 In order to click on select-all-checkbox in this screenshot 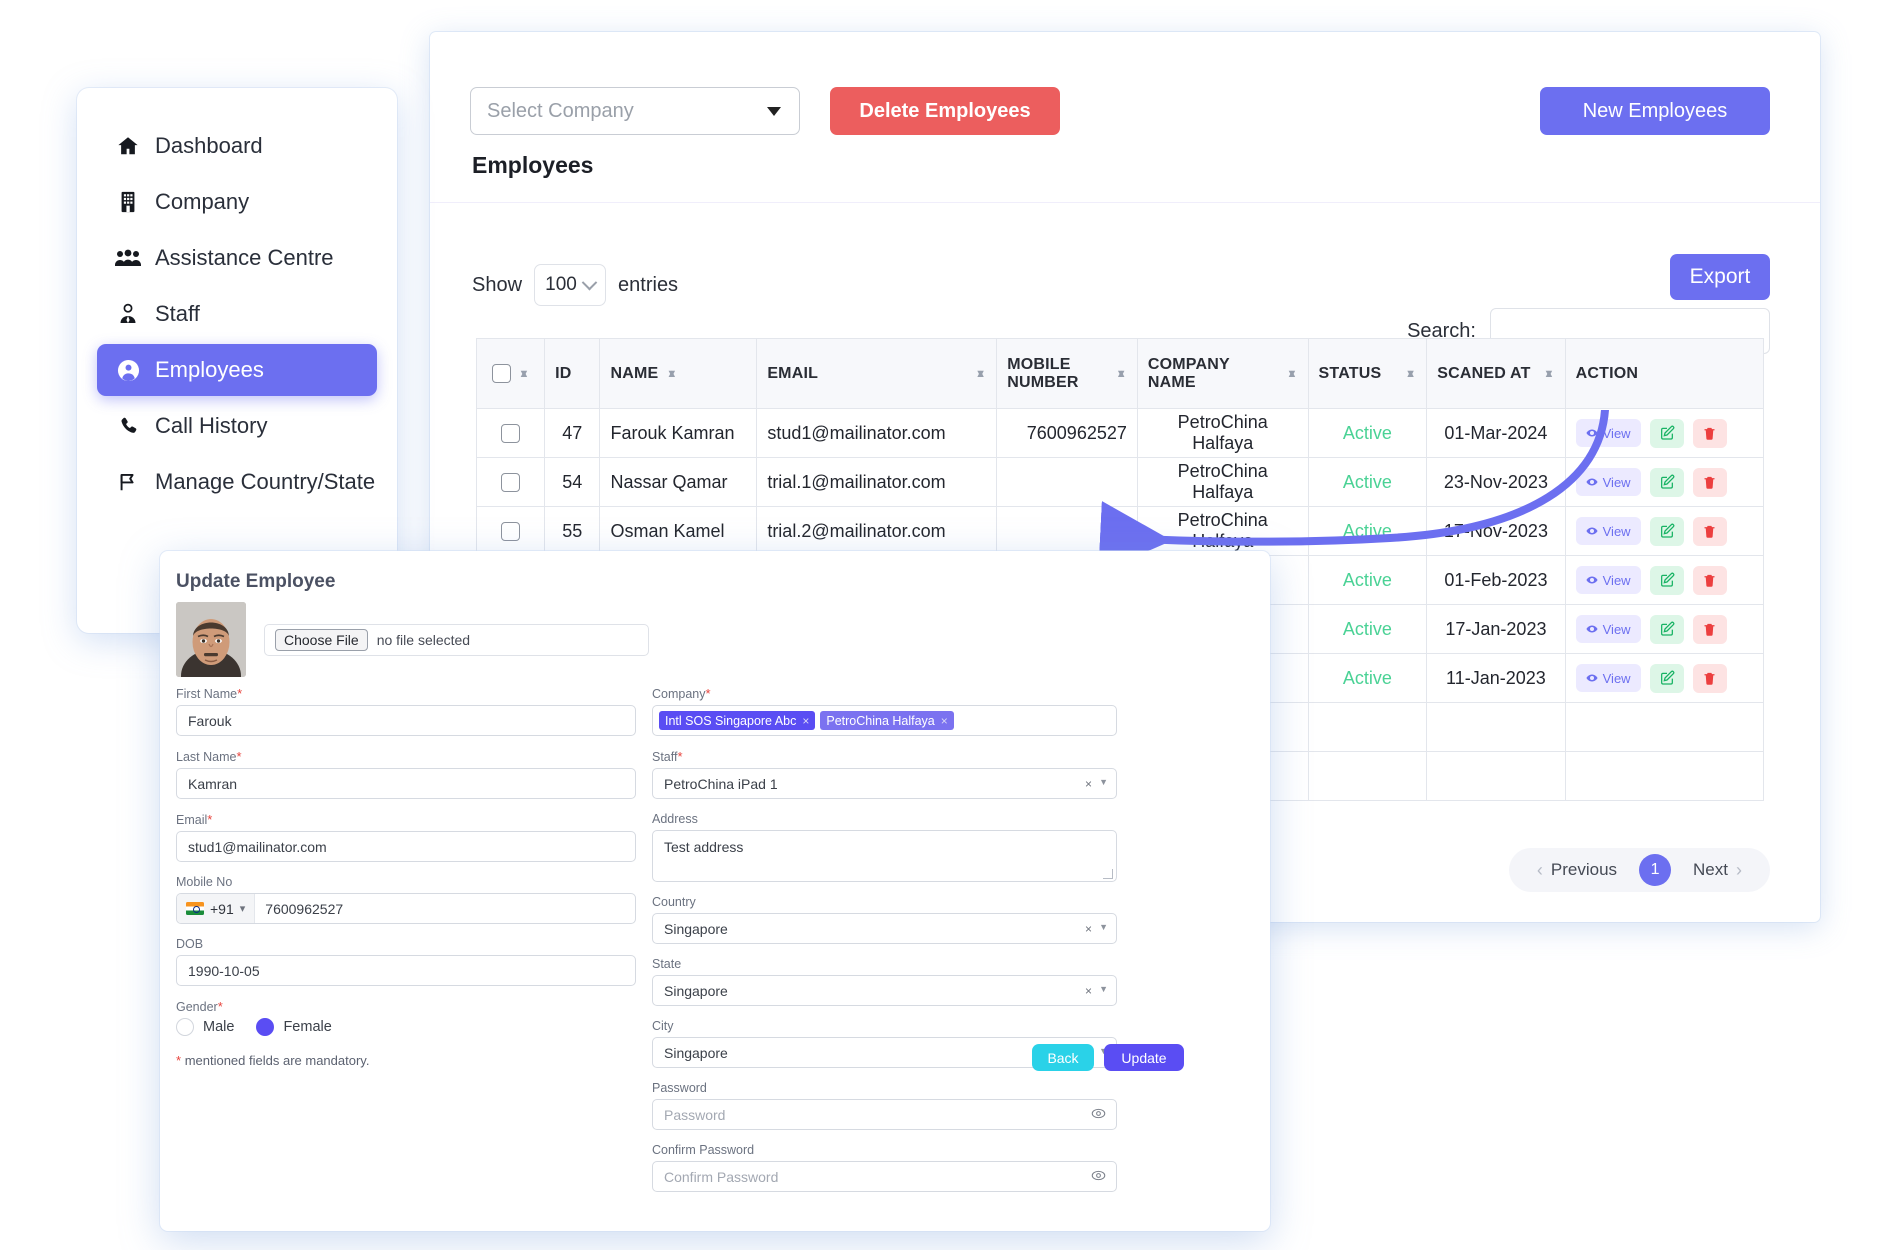, I will do `click(501, 373)`.